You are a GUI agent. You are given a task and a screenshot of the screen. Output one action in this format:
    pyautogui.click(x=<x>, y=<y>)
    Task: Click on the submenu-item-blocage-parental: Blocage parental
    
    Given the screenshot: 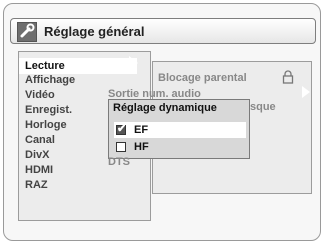 What is the action you would take?
    pyautogui.click(x=202, y=78)
    